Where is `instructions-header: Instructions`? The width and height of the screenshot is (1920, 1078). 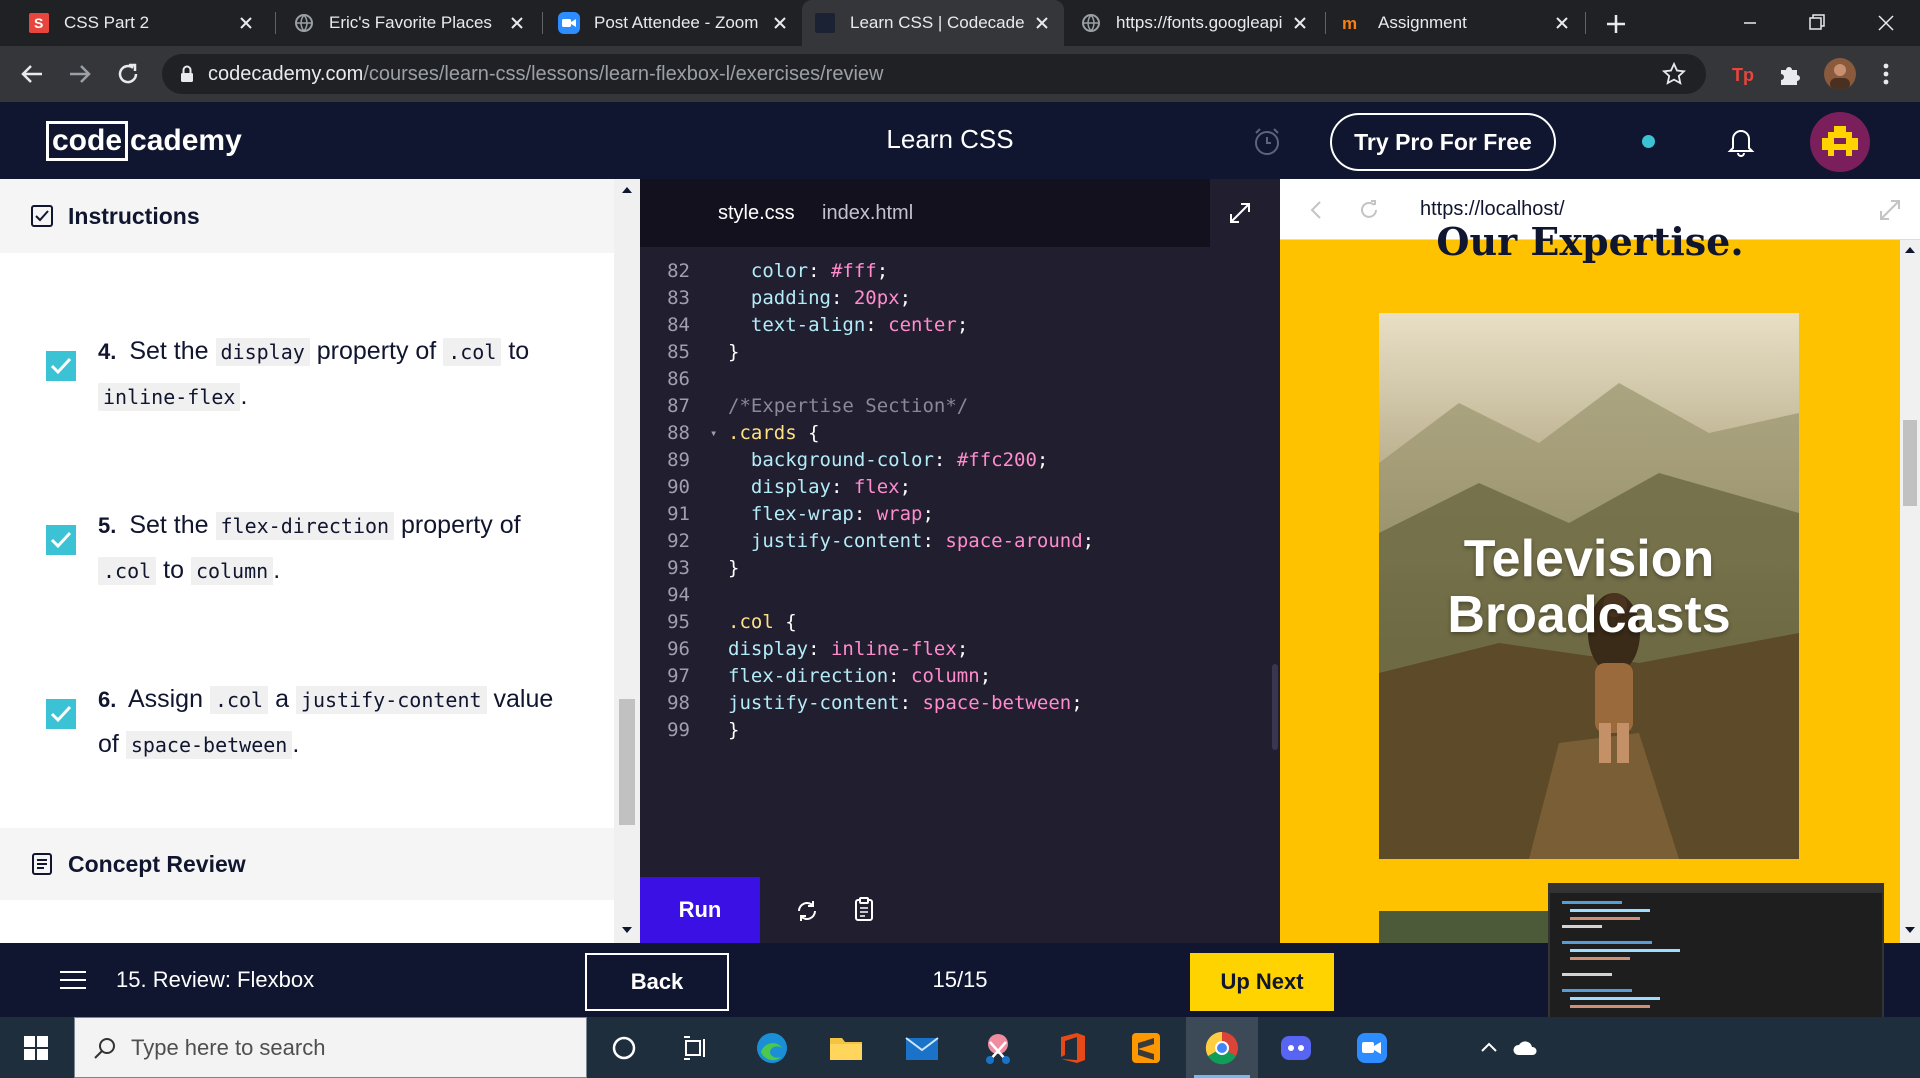 instructions-header: Instructions is located at coordinates (307, 216).